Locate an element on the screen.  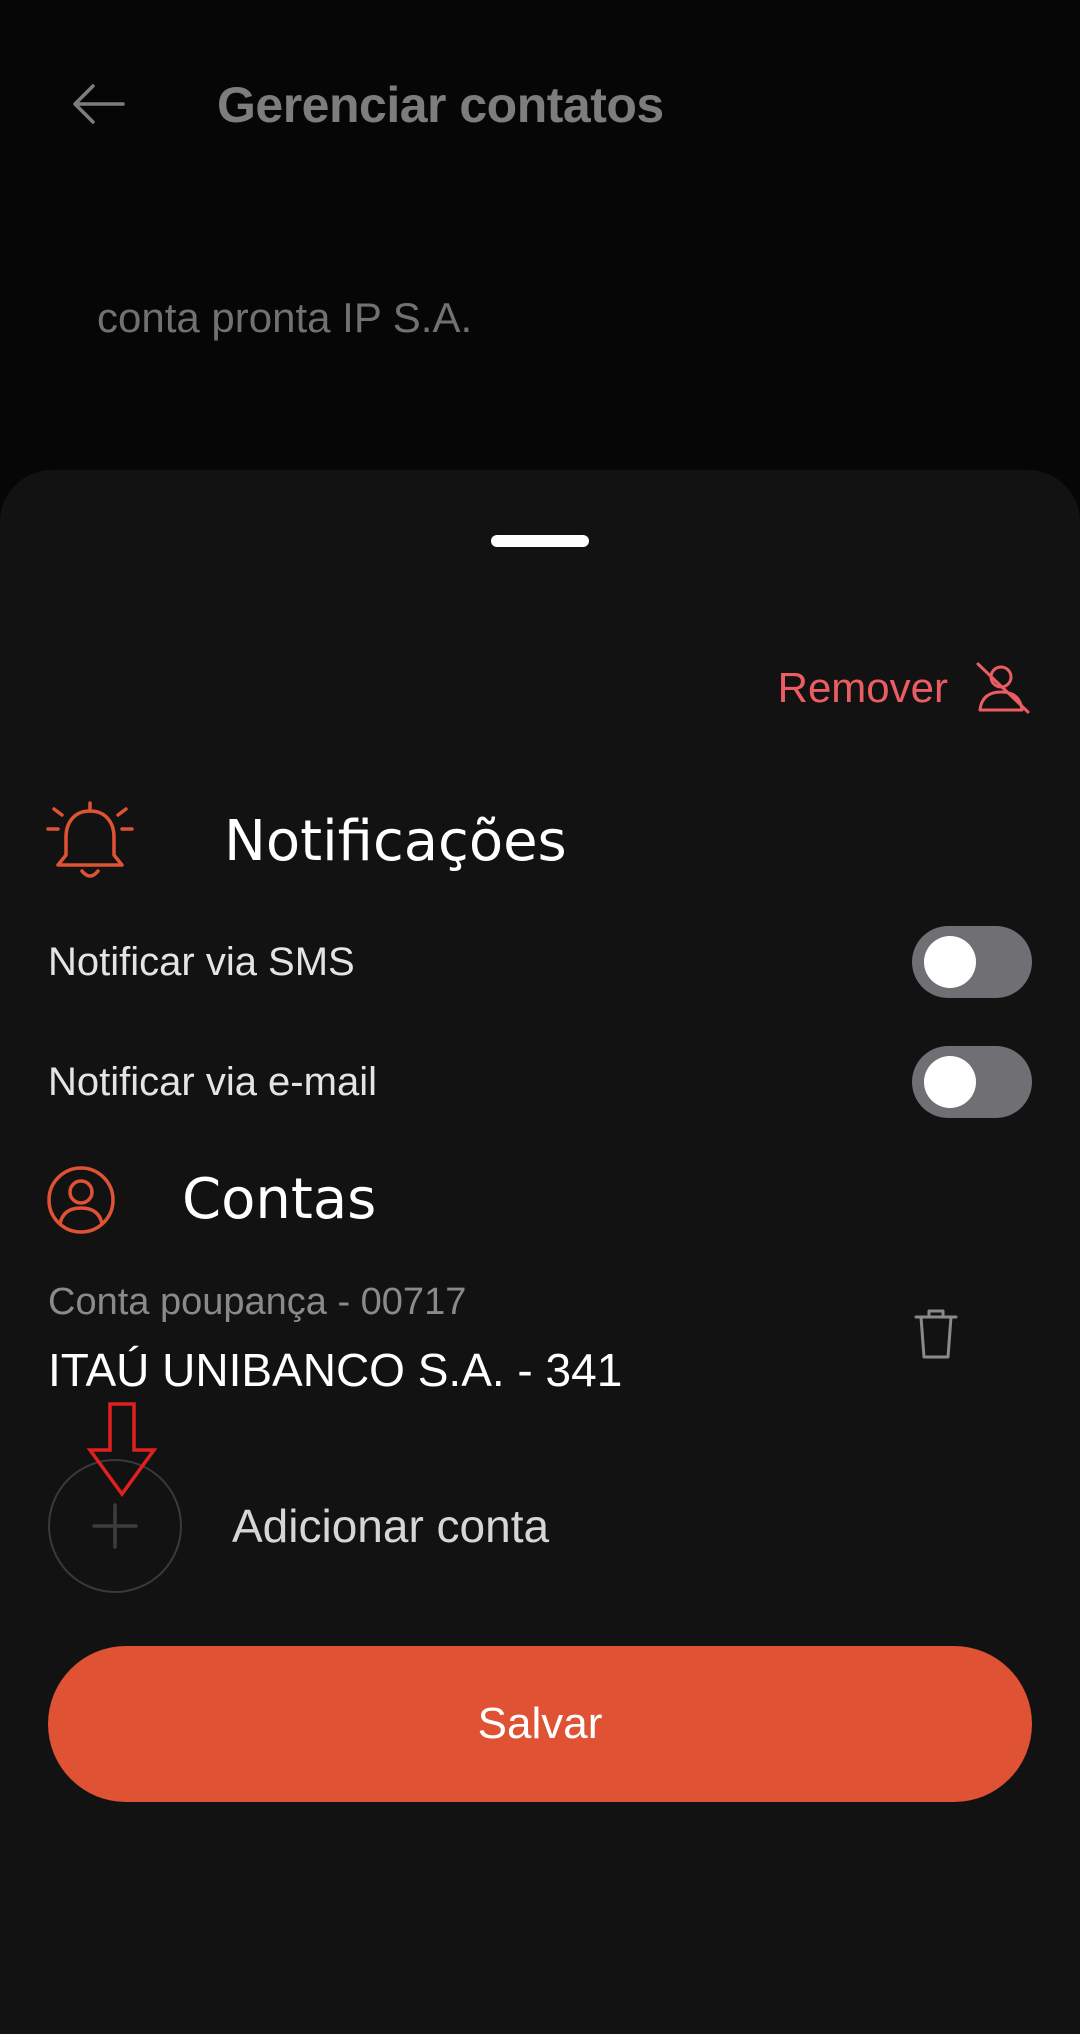
save-label: Salvar is located at coordinates (540, 1723).